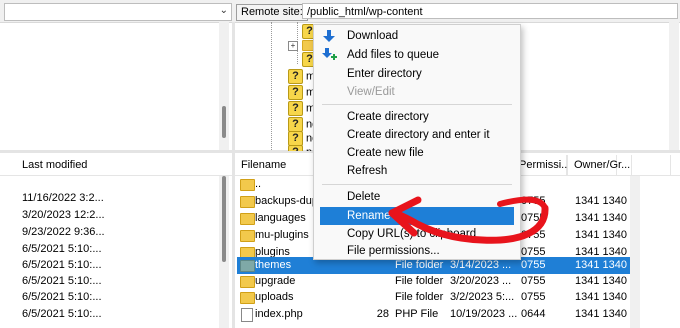 The image size is (680, 328). I want to click on menu-item-enter-directory: Enter directory, so click(417, 74).